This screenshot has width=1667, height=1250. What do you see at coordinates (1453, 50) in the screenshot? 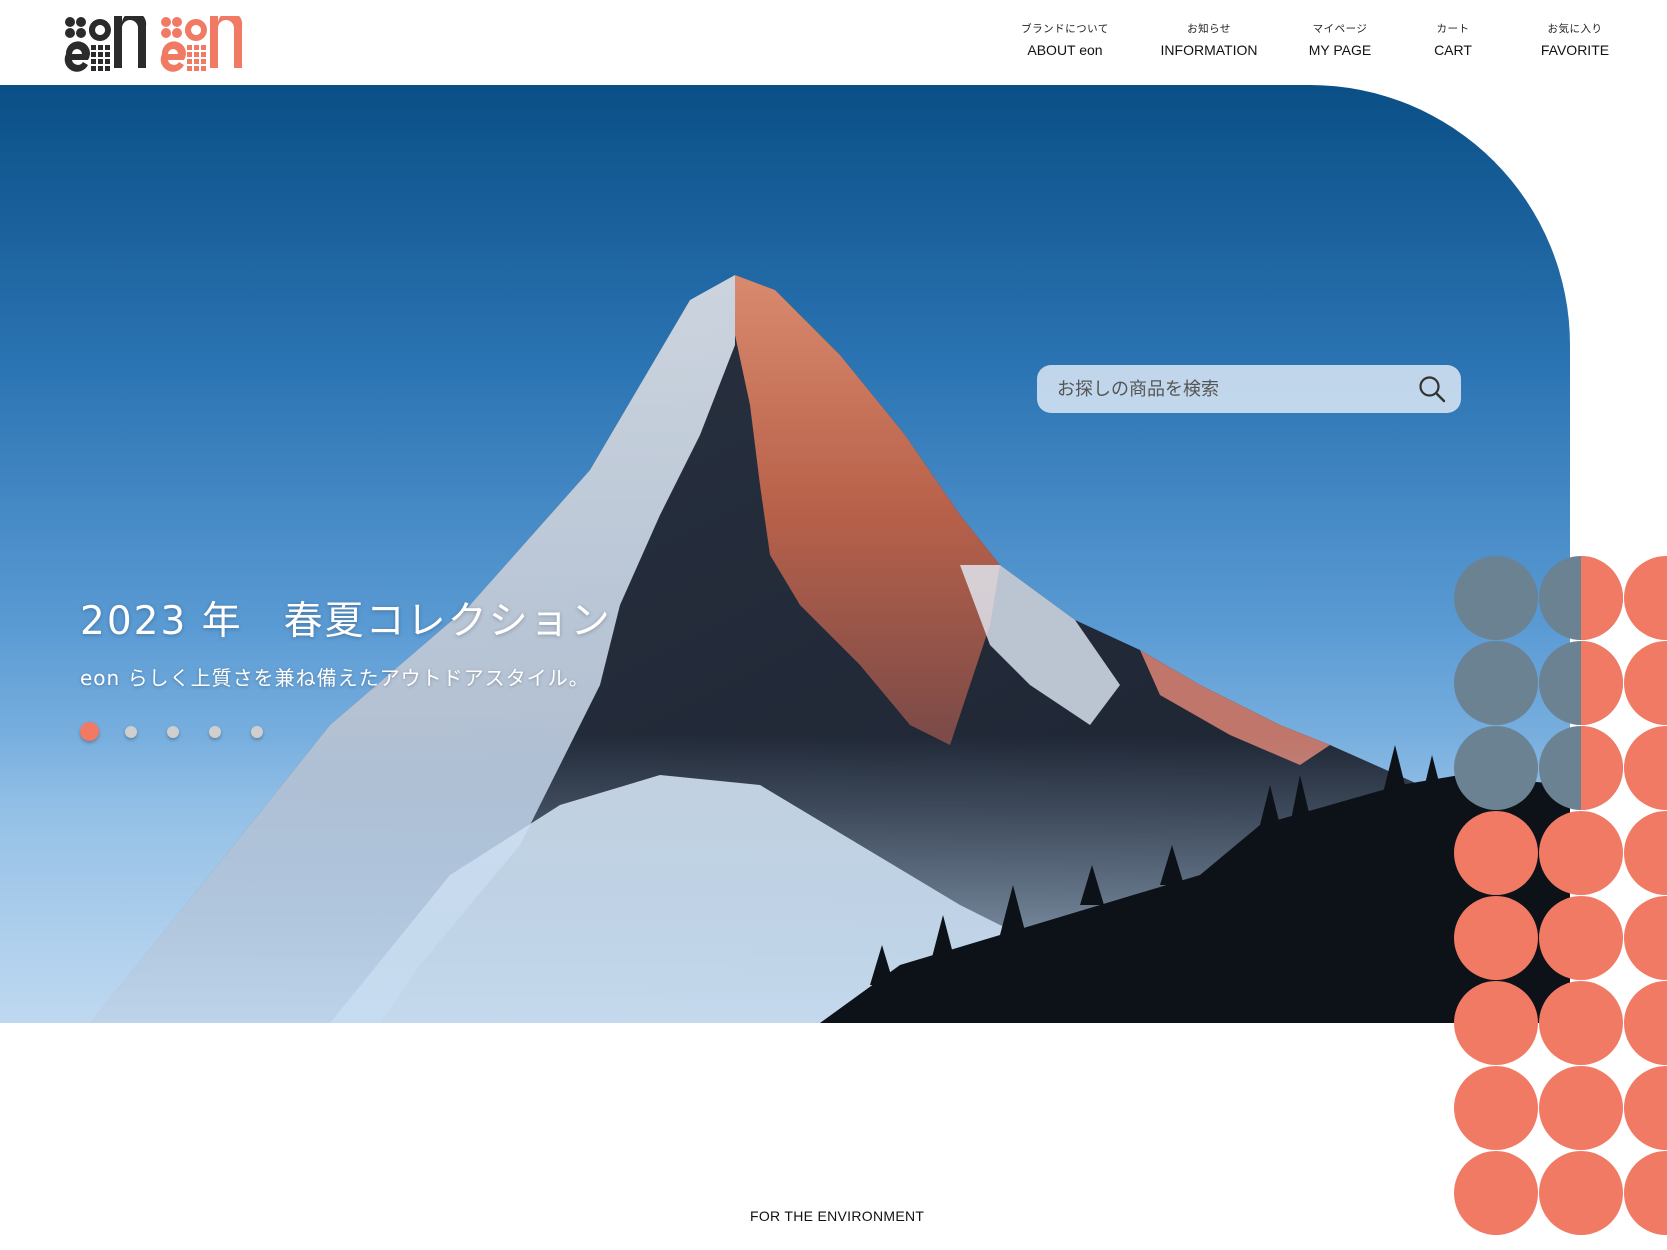
I see `nav-cart-en: CART` at bounding box center [1453, 50].